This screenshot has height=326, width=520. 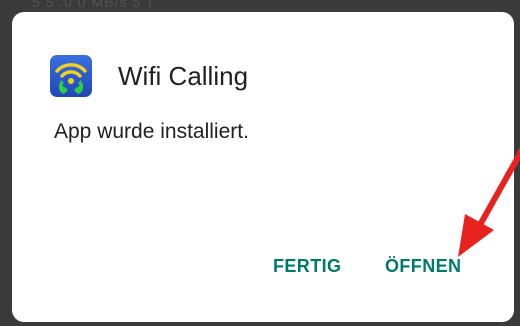 I want to click on dialog-message: App wurde installiert., so click(x=151, y=131).